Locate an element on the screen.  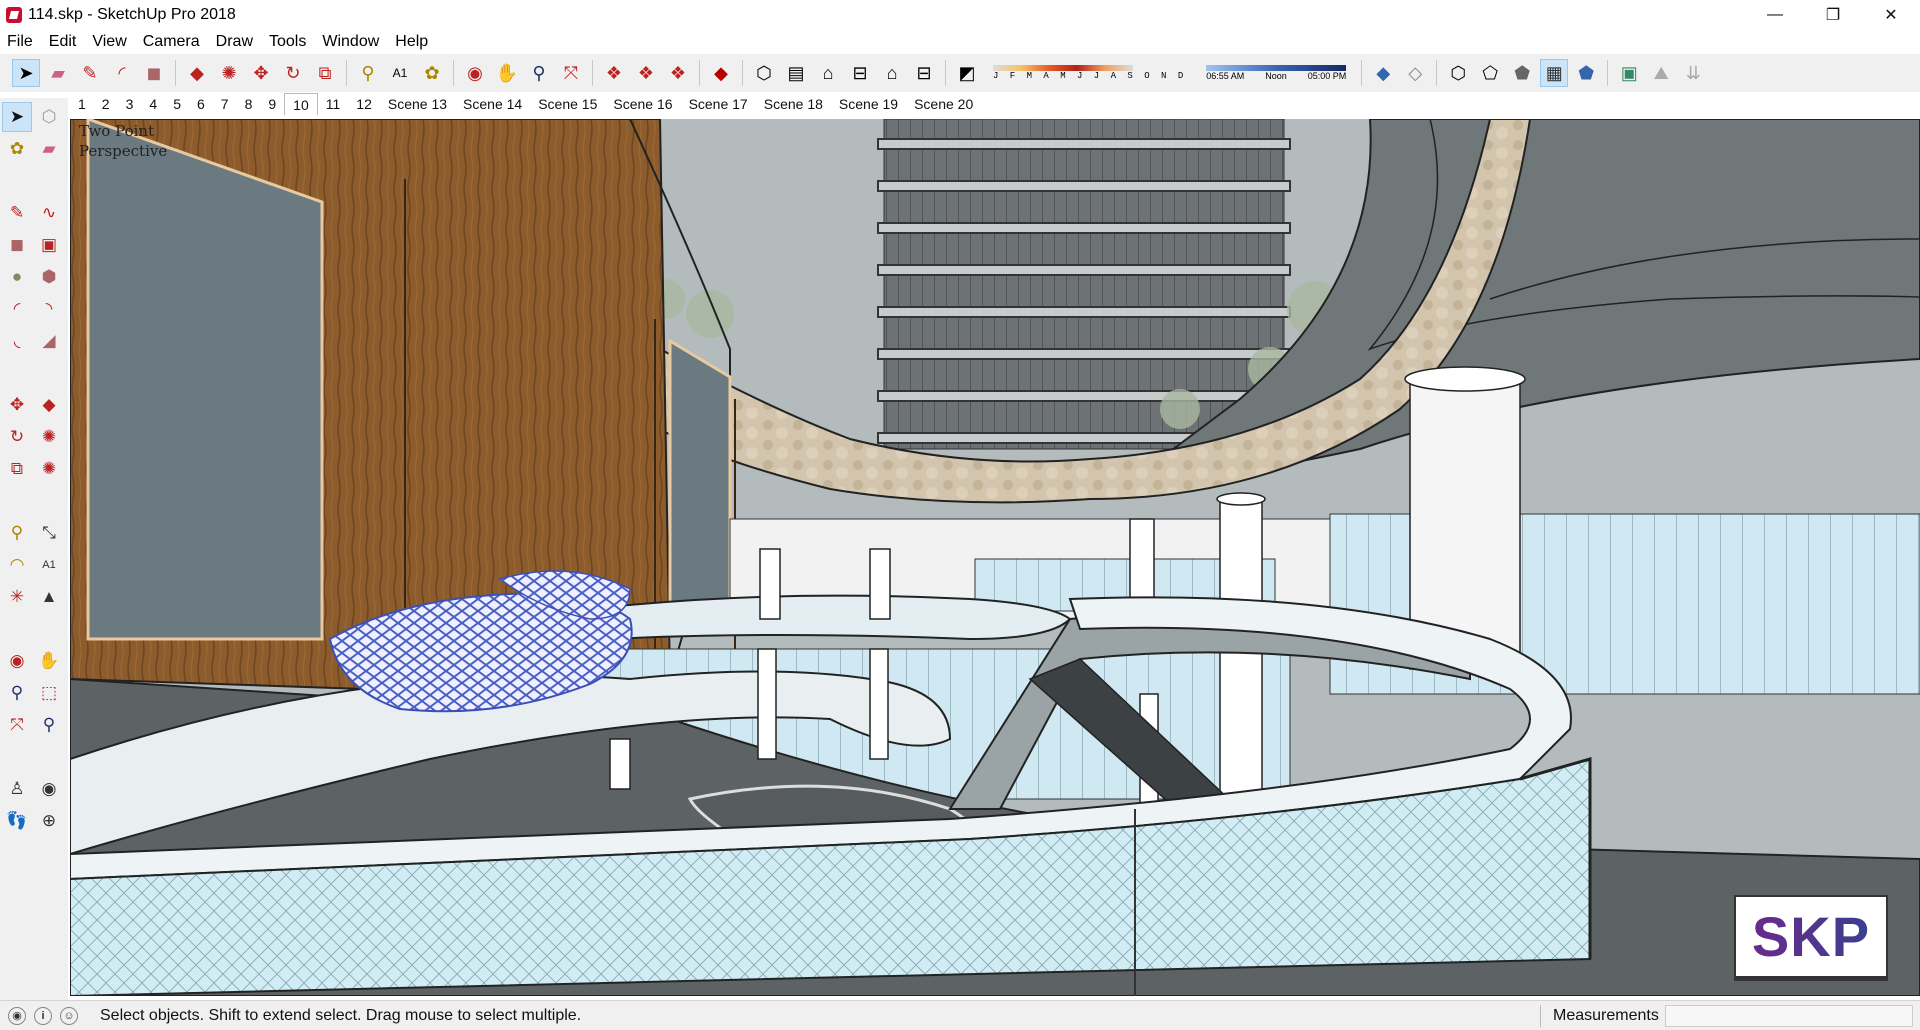
iso-view-icon: ⬡ is located at coordinates (764, 73).